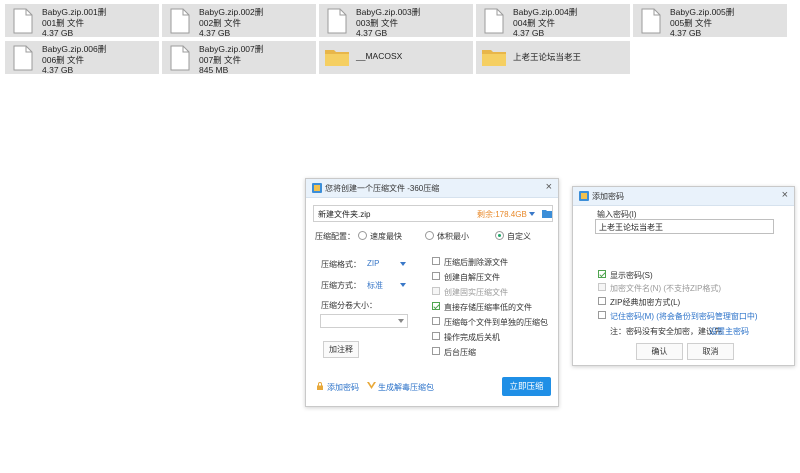 This screenshot has width=800, height=473. What do you see at coordinates (375, 285) in the screenshot?
I see `method-select: 标准` at bounding box center [375, 285].